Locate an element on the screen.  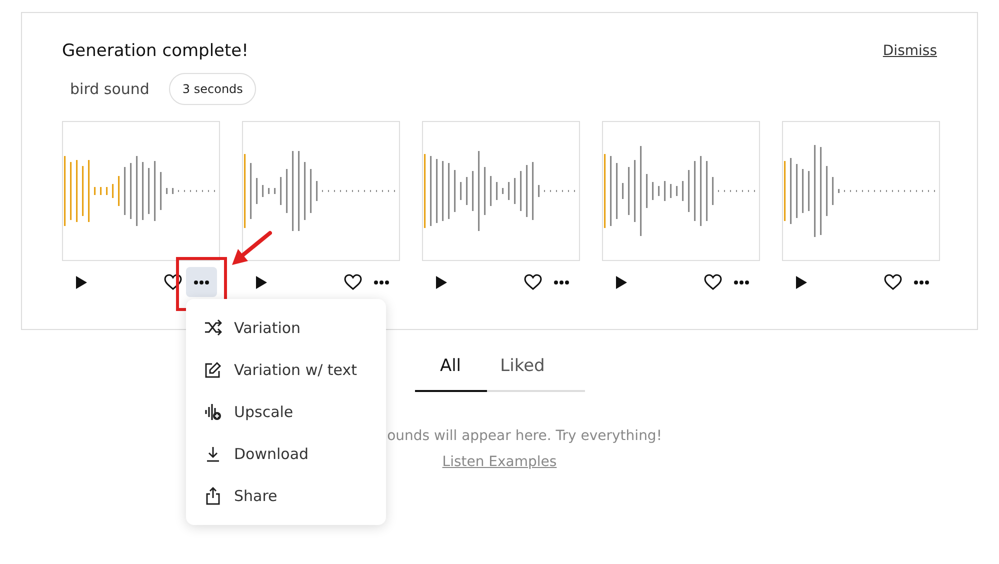
pointer-arrow-icon is located at coordinates (251, 248).